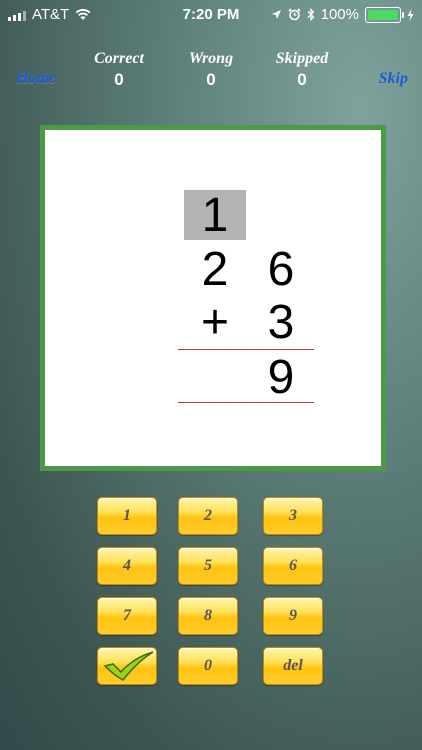 This screenshot has width=422, height=750. I want to click on top-tens-digit: 2, so click(215, 269).